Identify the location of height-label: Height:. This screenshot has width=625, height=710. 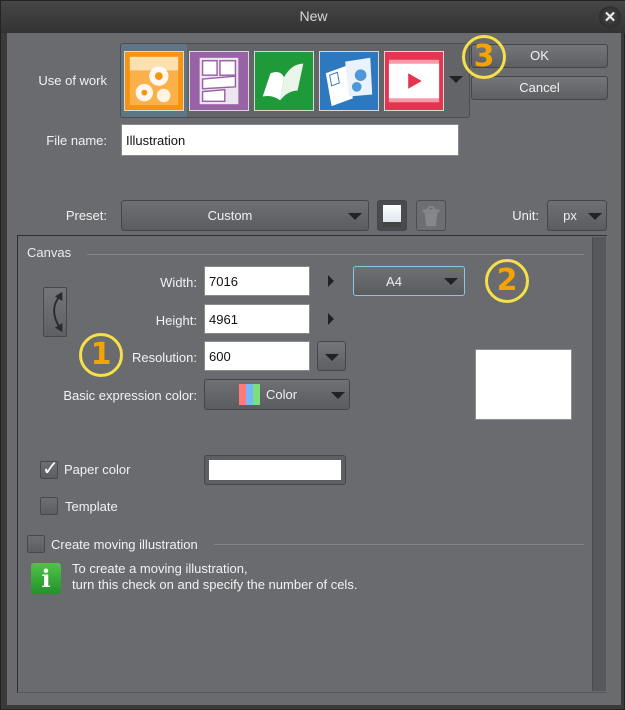
(176, 320).